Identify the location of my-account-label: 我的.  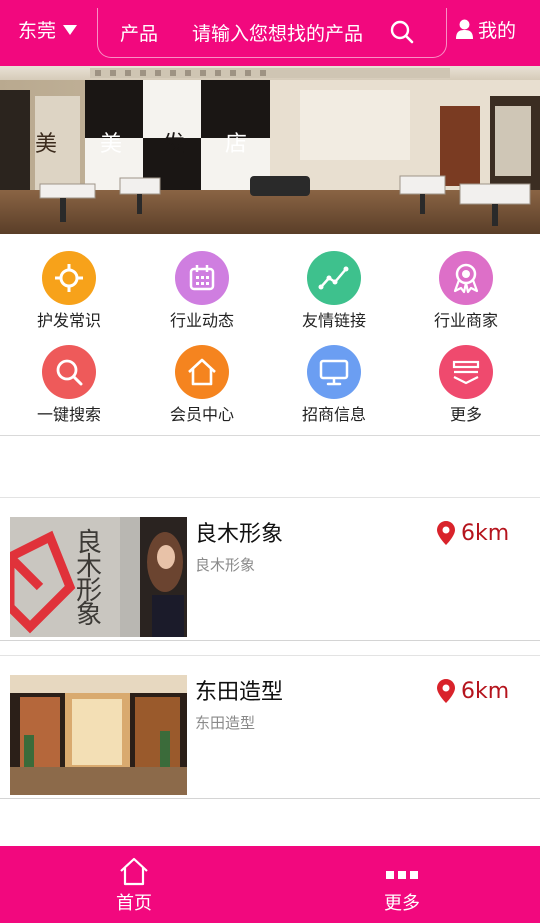
(497, 30).